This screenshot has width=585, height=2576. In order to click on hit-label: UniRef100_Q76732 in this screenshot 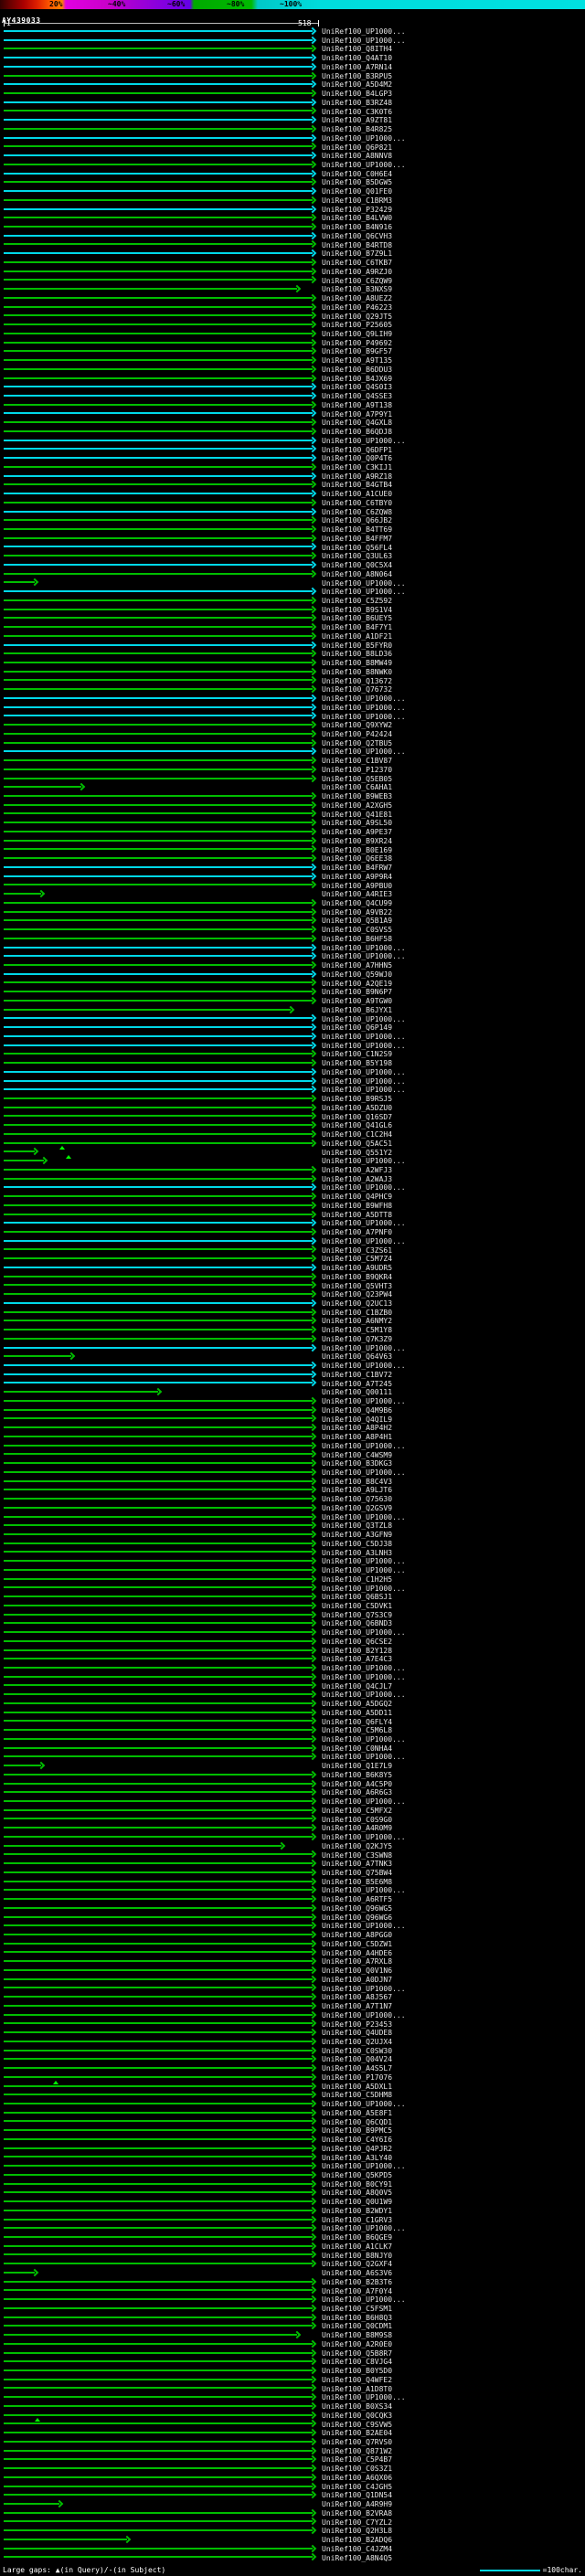, I will do `click(454, 689)`.